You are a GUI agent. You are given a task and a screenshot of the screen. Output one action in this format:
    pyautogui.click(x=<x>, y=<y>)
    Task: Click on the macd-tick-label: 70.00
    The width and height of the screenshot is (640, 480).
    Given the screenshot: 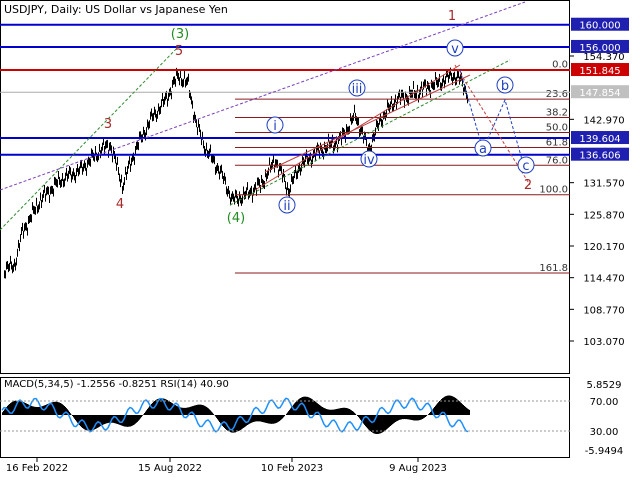 What is the action you would take?
    pyautogui.click(x=604, y=402)
    